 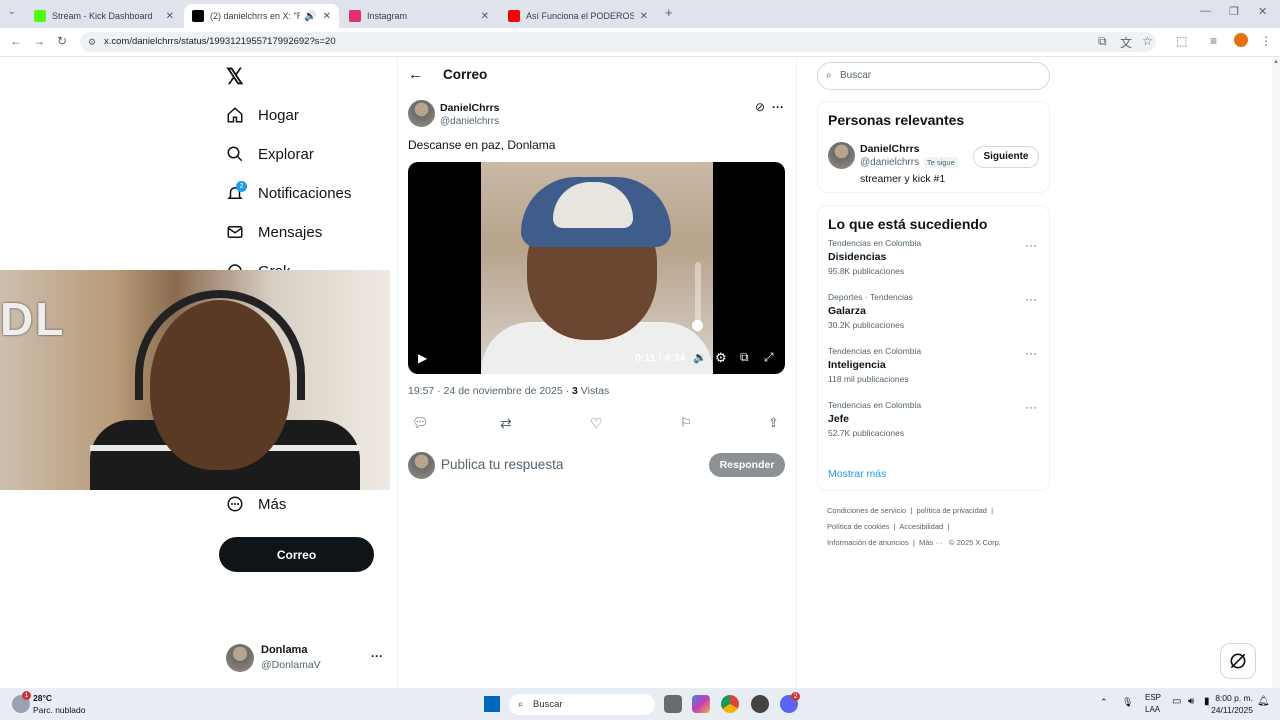 What do you see at coordinates (1152, 709) in the screenshot?
I see `keyboard-layout: LAA` at bounding box center [1152, 709].